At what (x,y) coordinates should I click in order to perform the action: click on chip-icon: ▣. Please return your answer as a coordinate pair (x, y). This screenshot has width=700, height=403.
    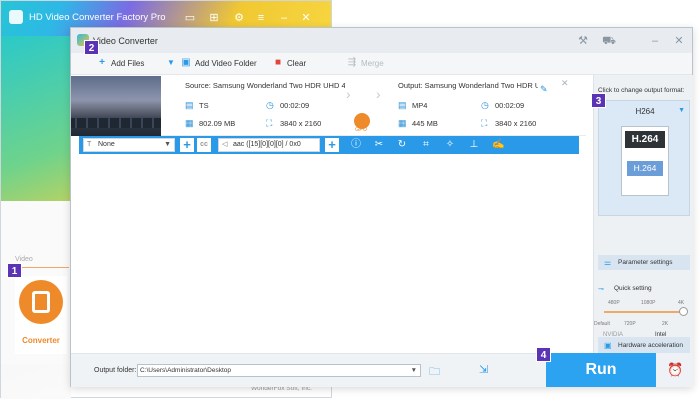
    Looking at the image, I should click on (608, 345).